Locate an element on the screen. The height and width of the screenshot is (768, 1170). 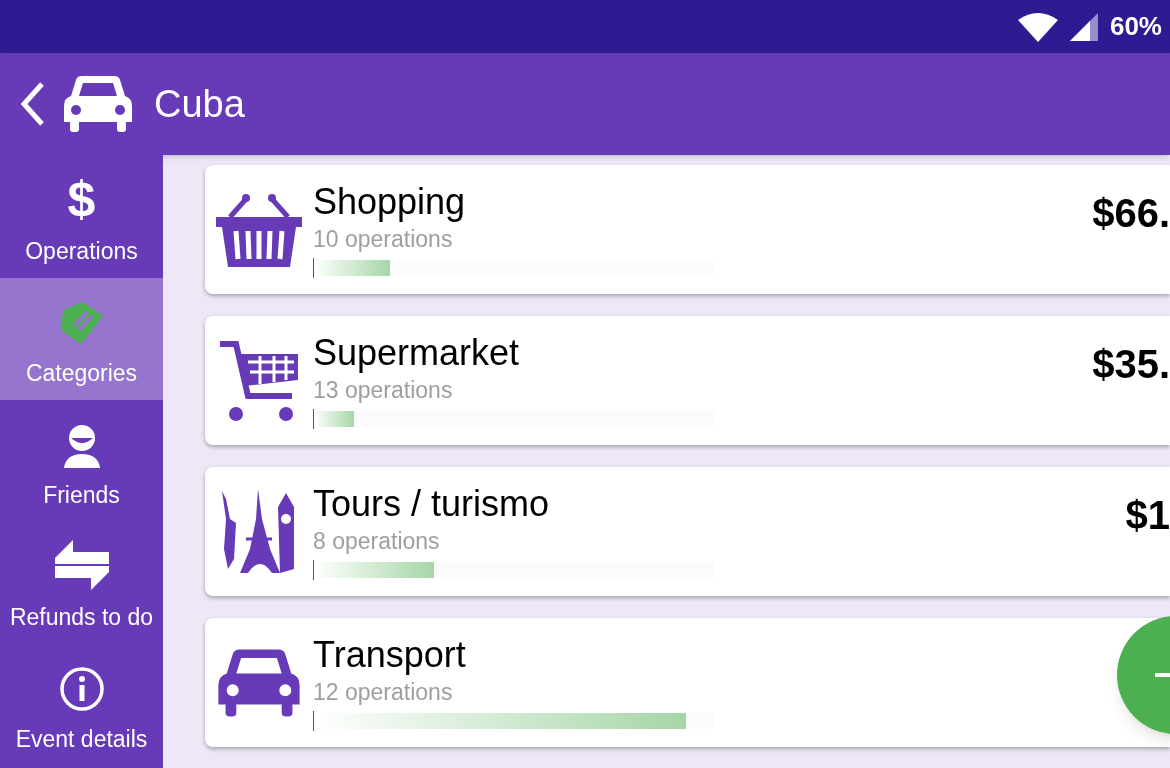
category-card: Shopping 10 operations $66. is located at coordinates (687, 229).